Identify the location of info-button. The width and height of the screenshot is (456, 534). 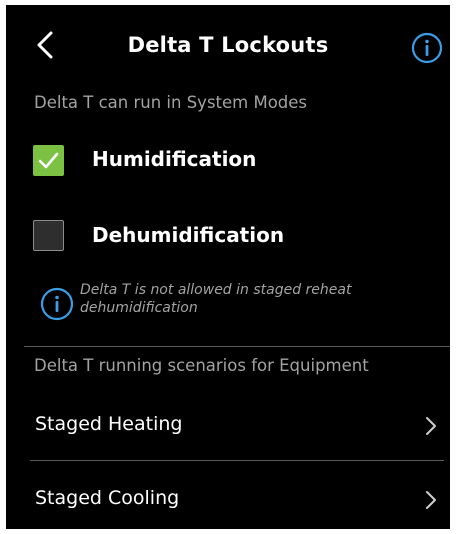
(427, 48).